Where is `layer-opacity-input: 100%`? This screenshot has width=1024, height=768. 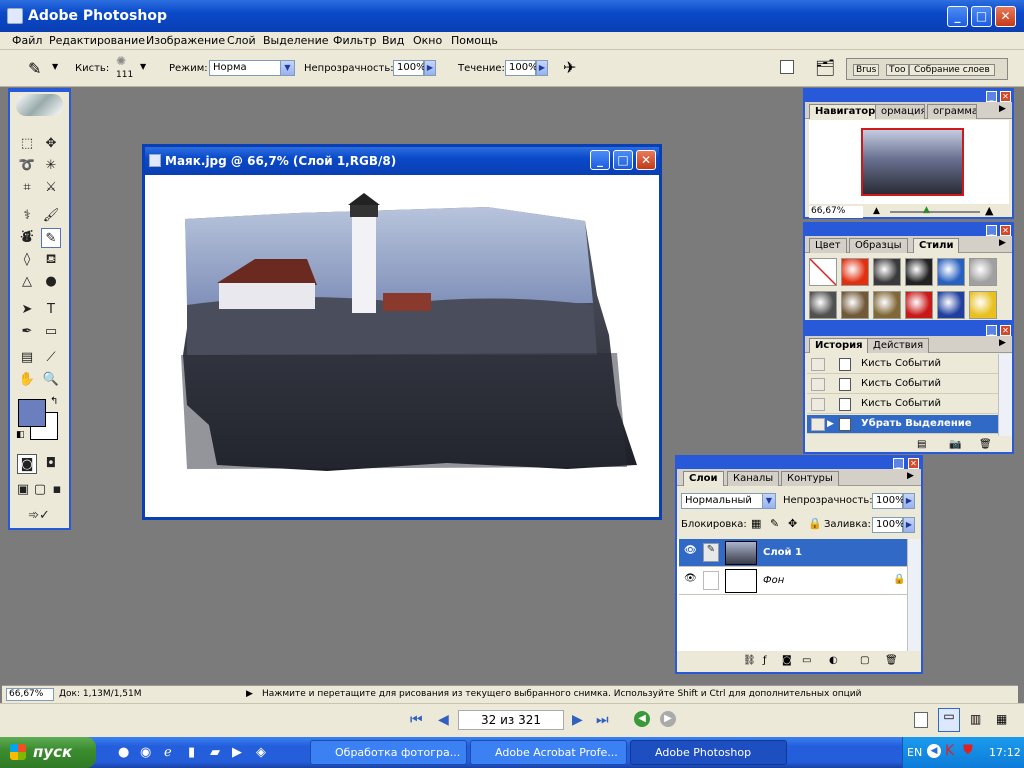 layer-opacity-input: 100% is located at coordinates (888, 501).